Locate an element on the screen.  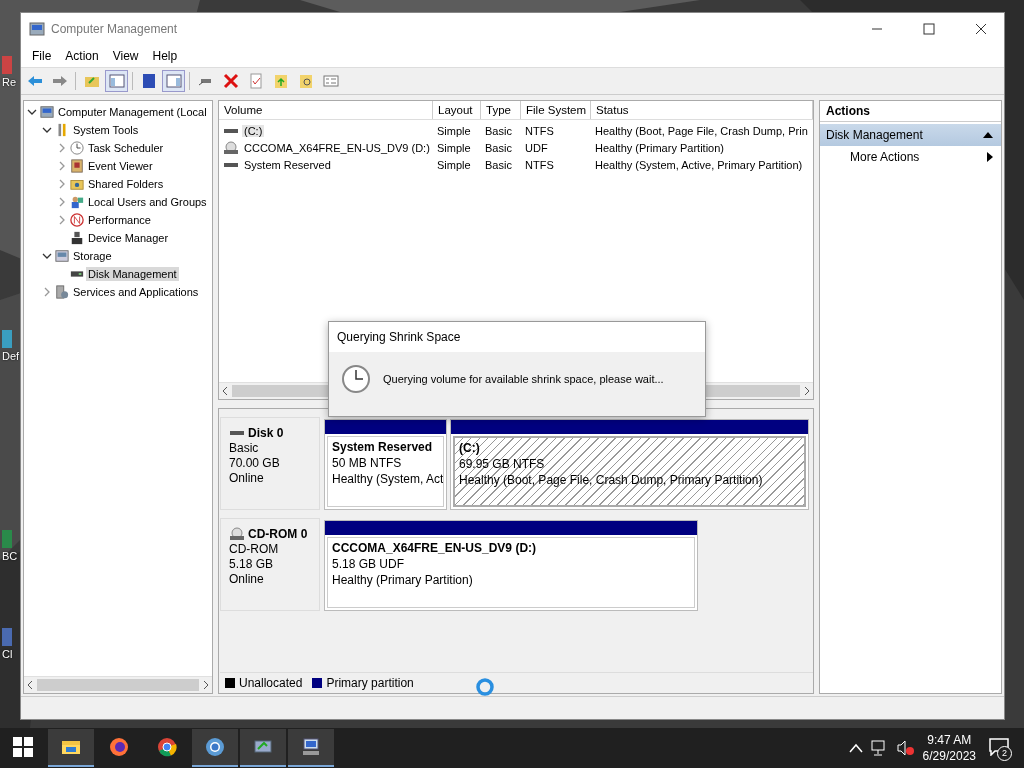
maximize-icon is located at coordinates (929, 29).